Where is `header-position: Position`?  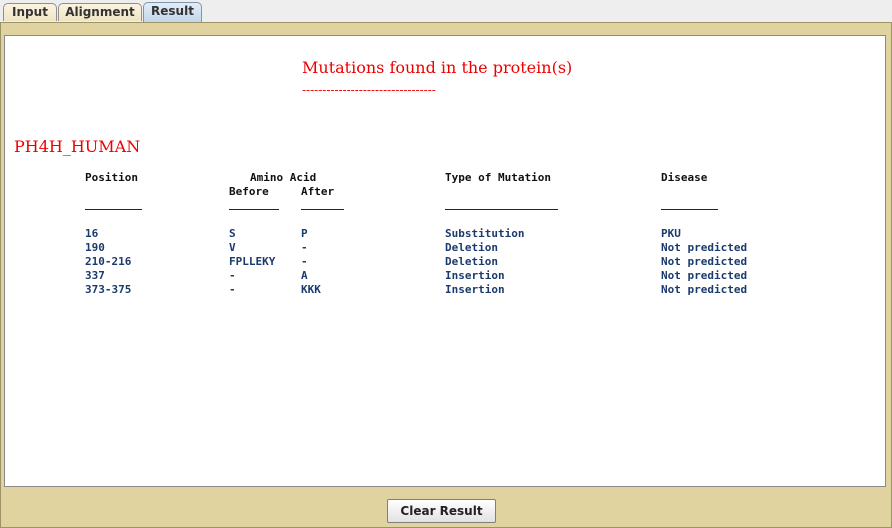 header-position: Position is located at coordinates (111, 177).